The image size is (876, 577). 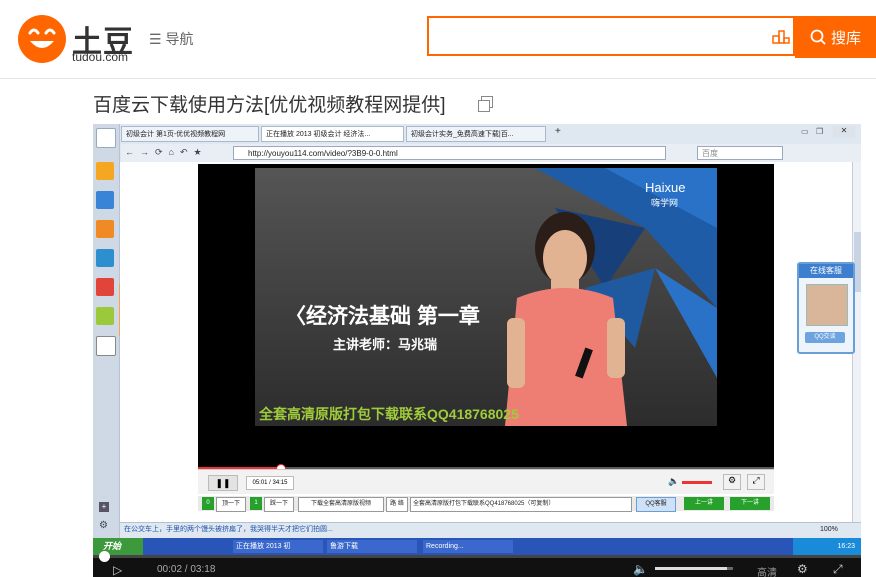 What do you see at coordinates (389, 414) in the screenshot?
I see `watermark-text: 全套高清原版打包下载联系QQ418768025` at bounding box center [389, 414].